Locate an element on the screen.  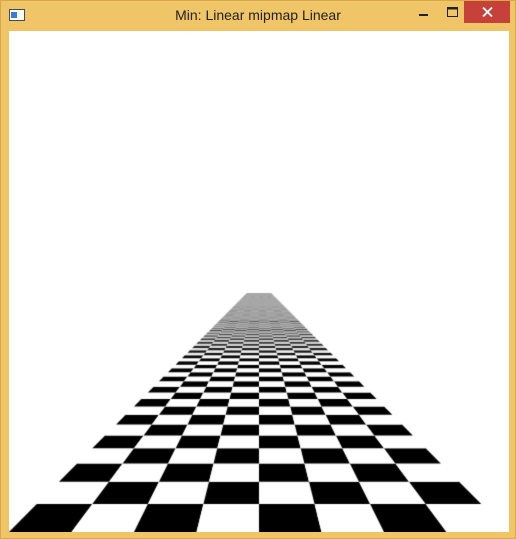
close-icon is located at coordinates (487, 12).